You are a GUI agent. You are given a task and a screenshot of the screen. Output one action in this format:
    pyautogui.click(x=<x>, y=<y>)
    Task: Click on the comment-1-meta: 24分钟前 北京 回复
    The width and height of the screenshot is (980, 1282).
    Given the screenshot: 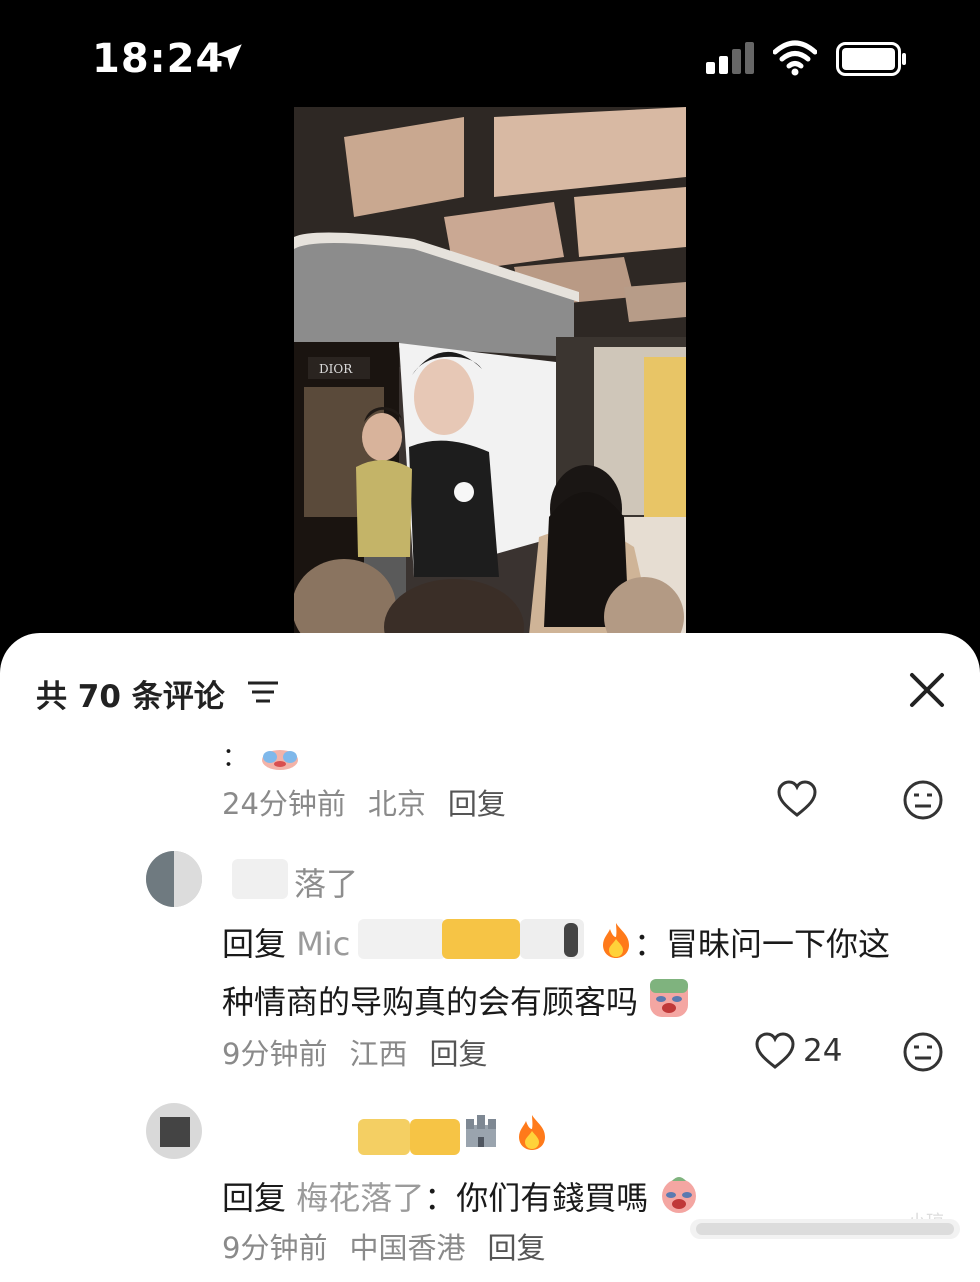 What is the action you would take?
    pyautogui.click(x=375, y=802)
    